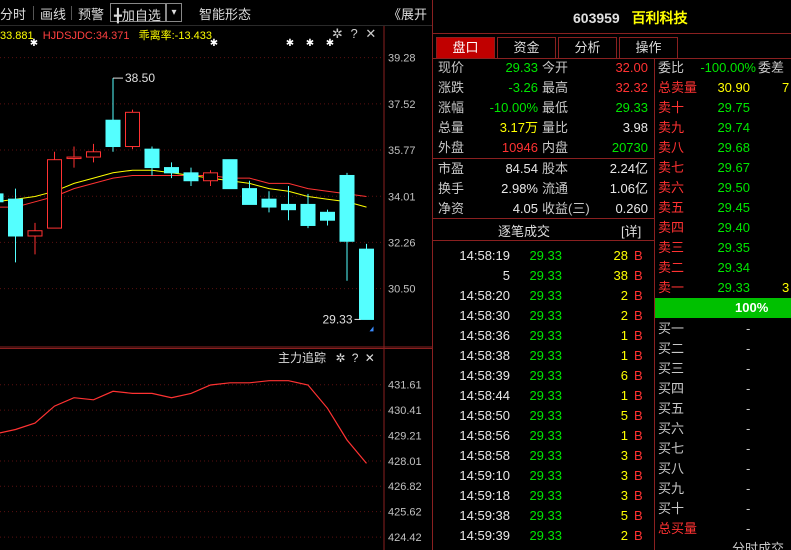  I want to click on toolbar-draw-line: 画线, so click(53, 13).